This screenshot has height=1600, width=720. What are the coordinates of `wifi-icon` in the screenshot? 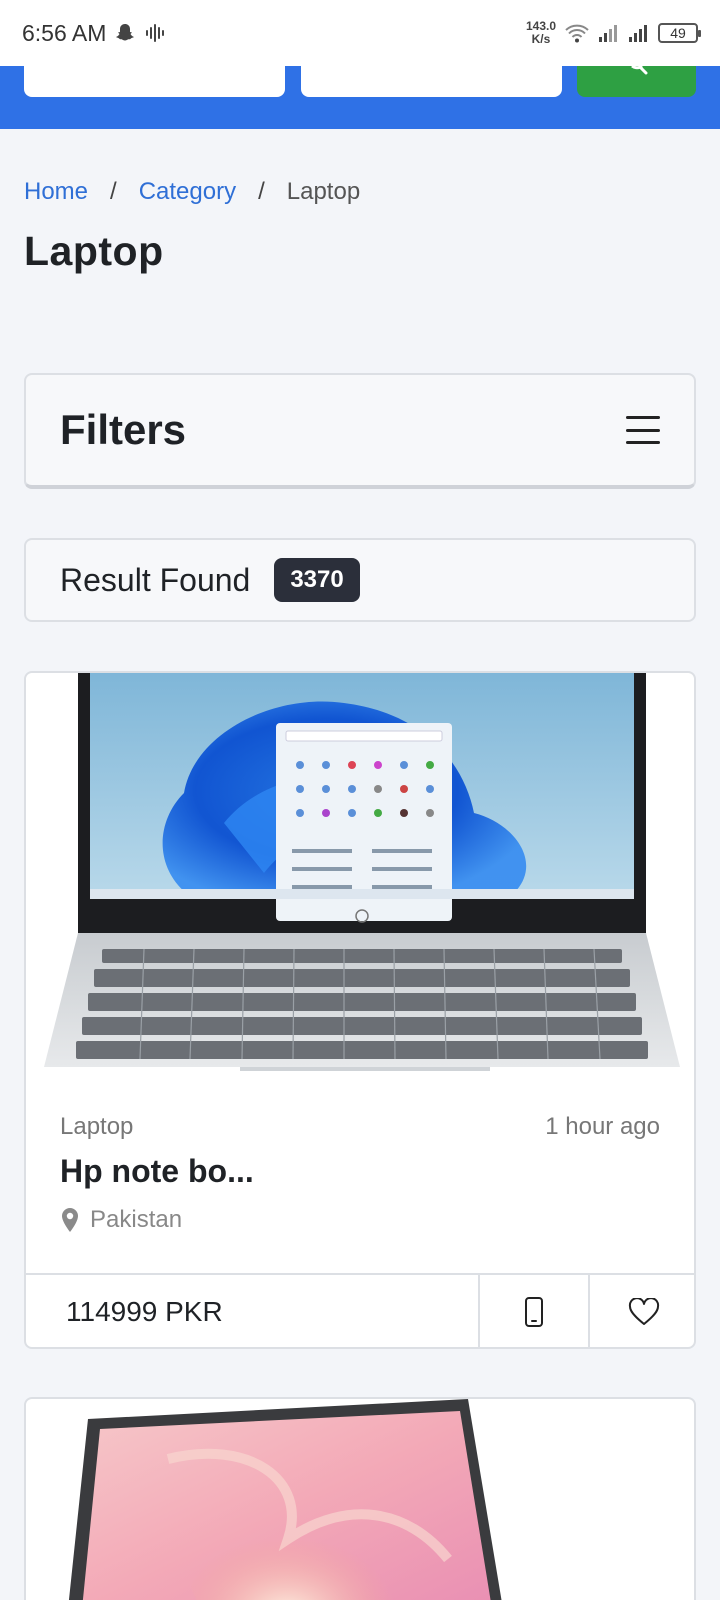 It's located at (577, 33).